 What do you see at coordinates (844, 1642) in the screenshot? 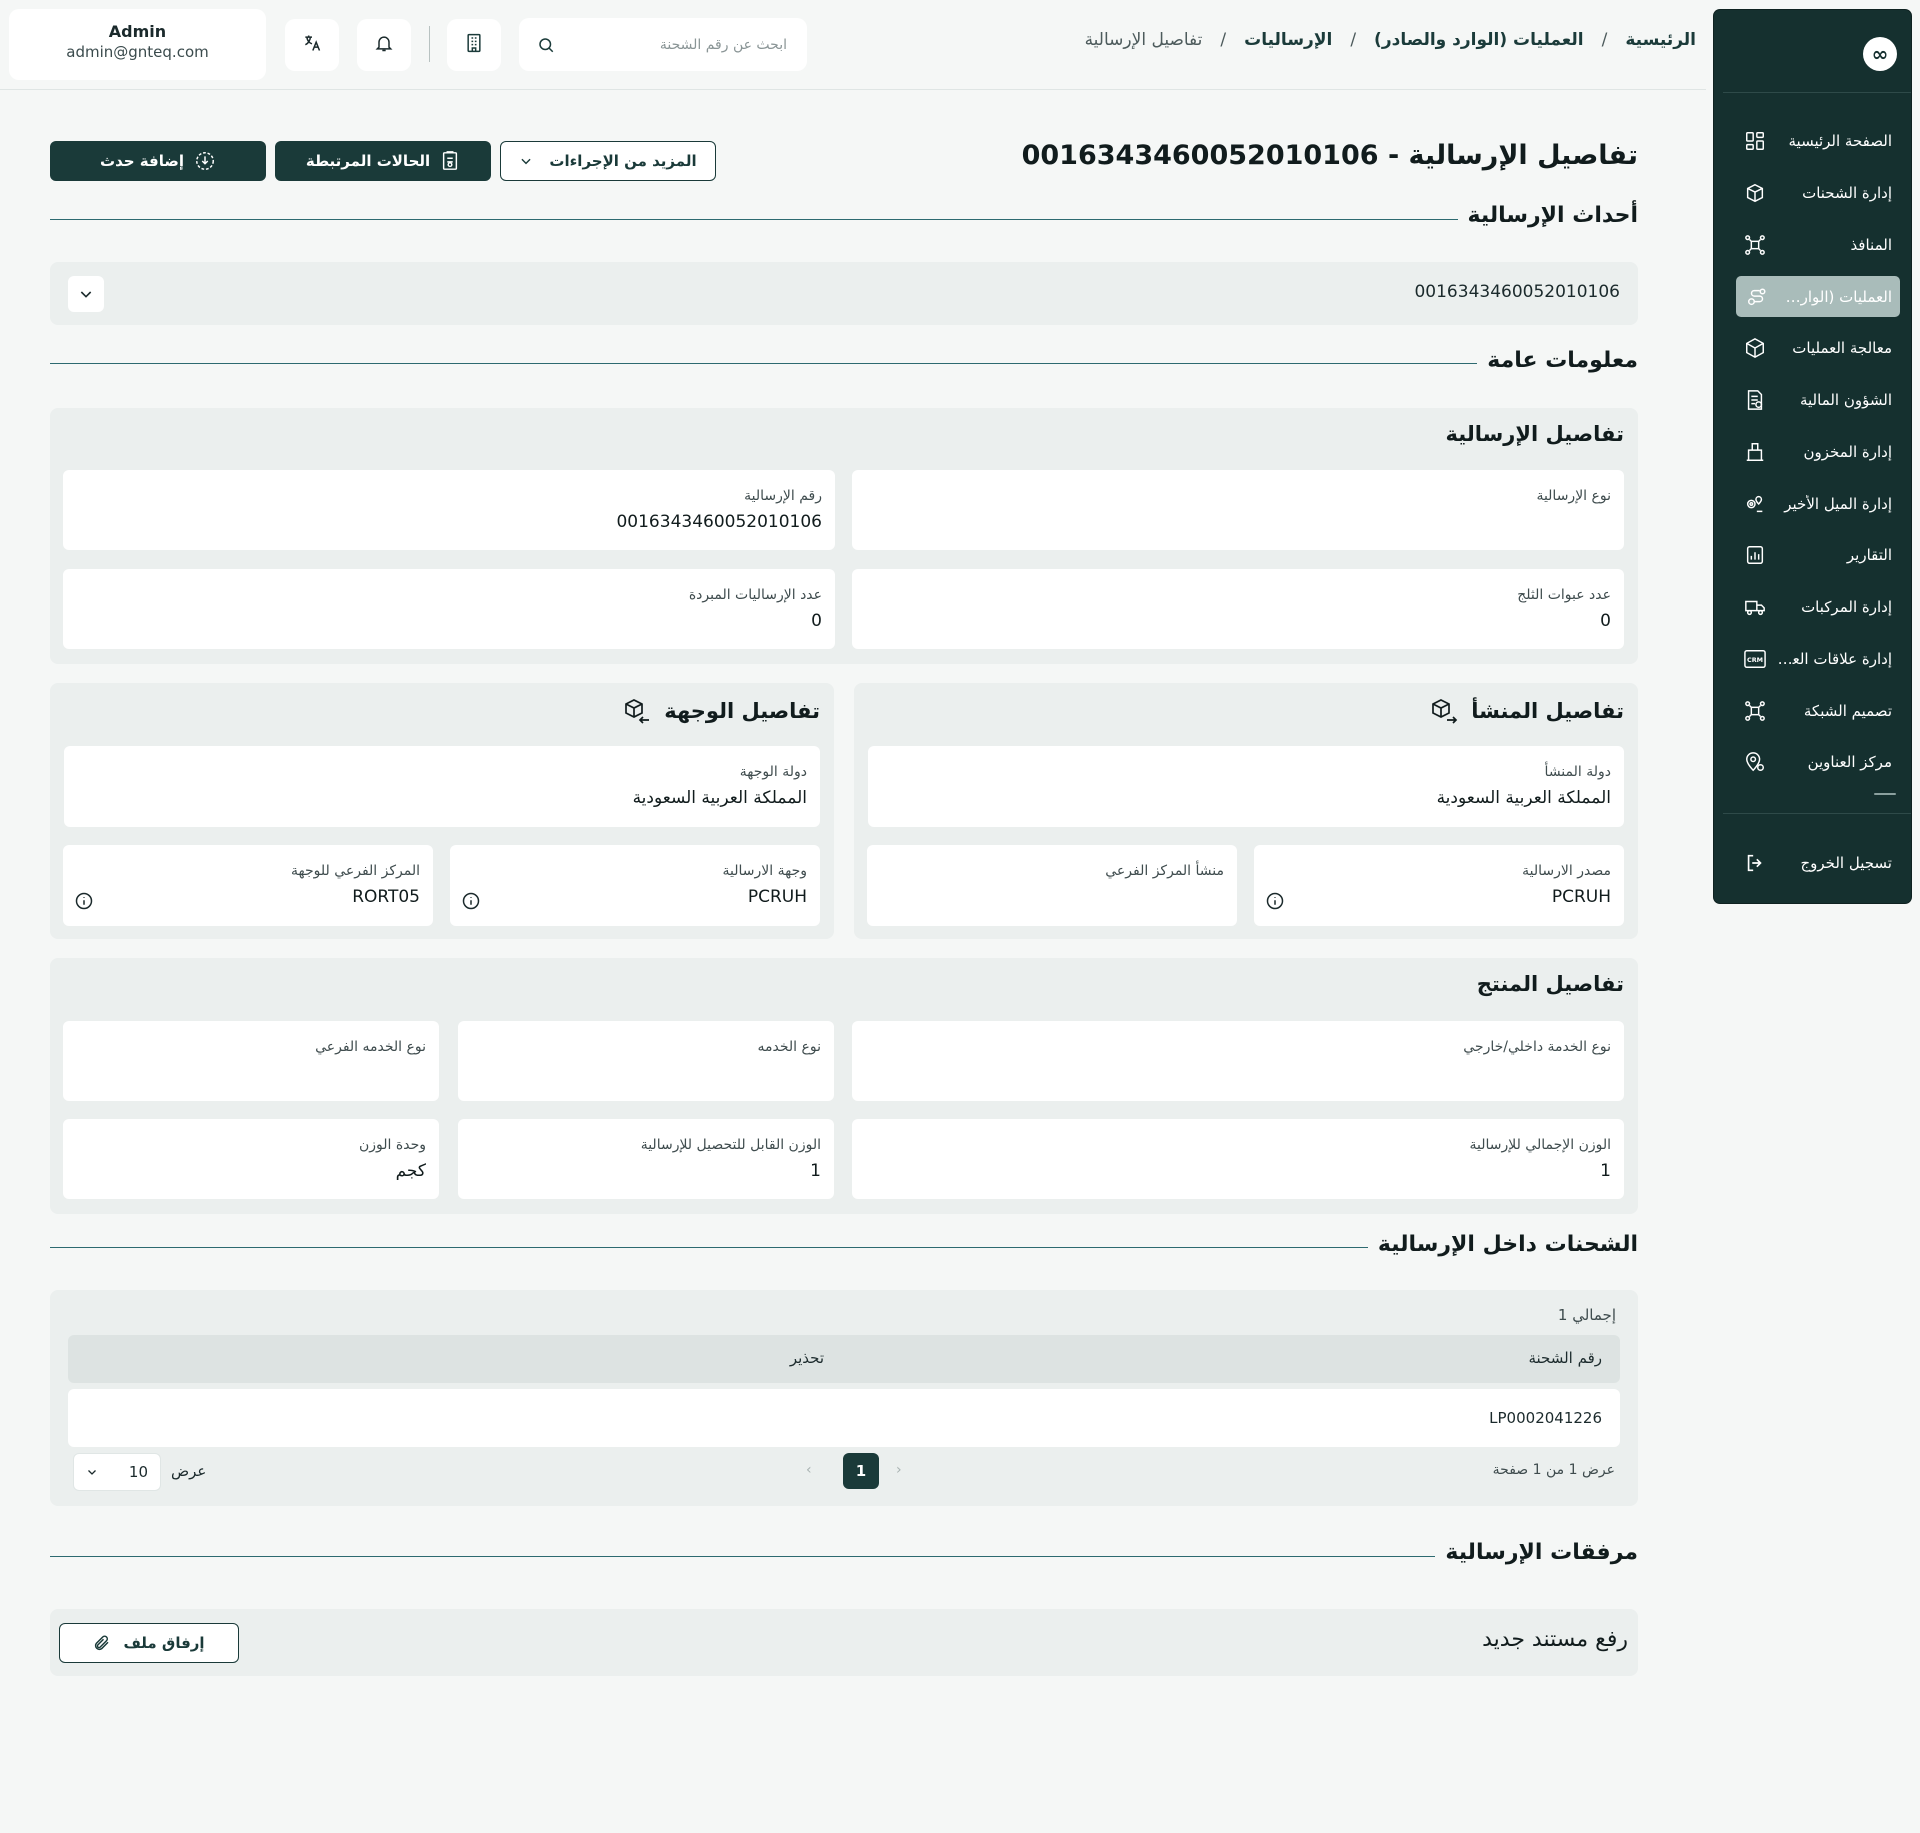
I see `attachments-panel: رفع مستند جديد إرفاق ملف` at bounding box center [844, 1642].